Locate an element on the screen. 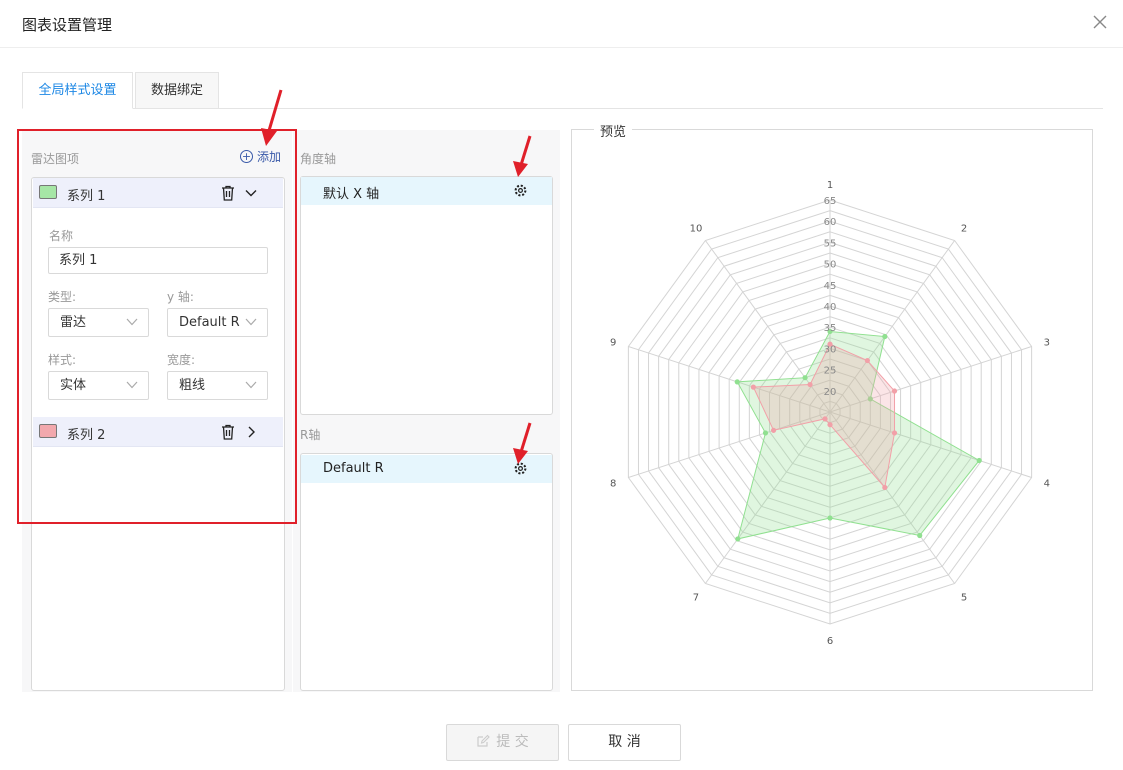  radar-r-tick-label: 20 is located at coordinates (830, 392).